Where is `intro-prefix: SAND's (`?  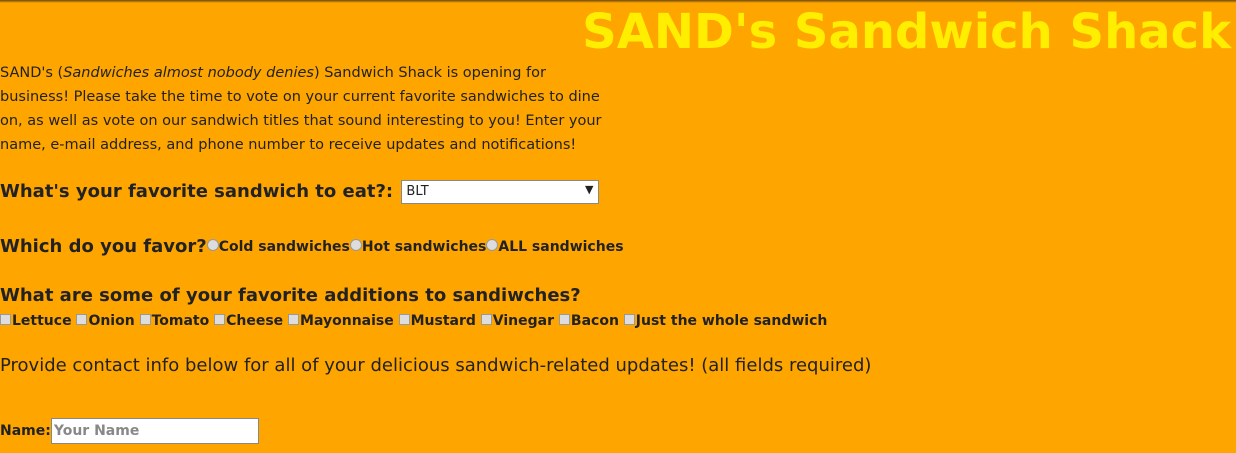 intro-prefix: SAND's ( is located at coordinates (32, 73).